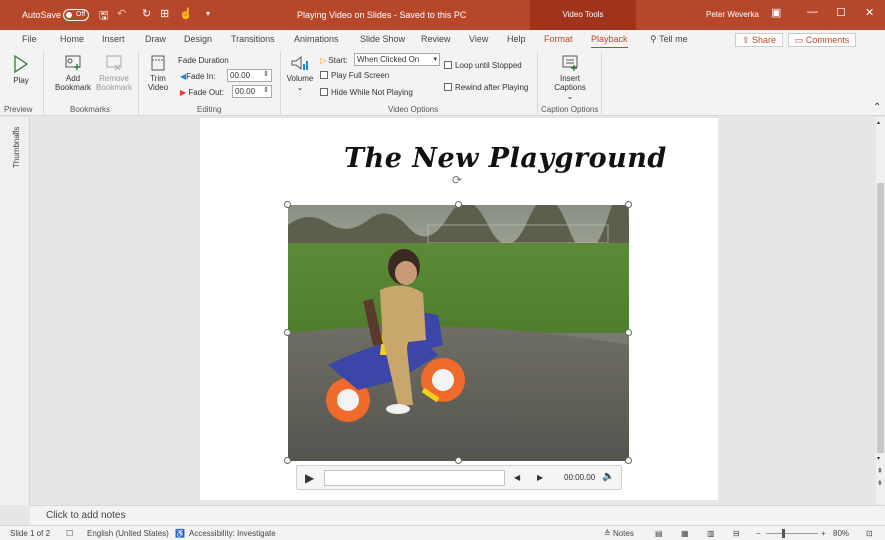 Image resolution: width=885 pixels, height=540 pixels. What do you see at coordinates (334, 60) in the screenshot?
I see `start-label: ▷ Start:` at bounding box center [334, 60].